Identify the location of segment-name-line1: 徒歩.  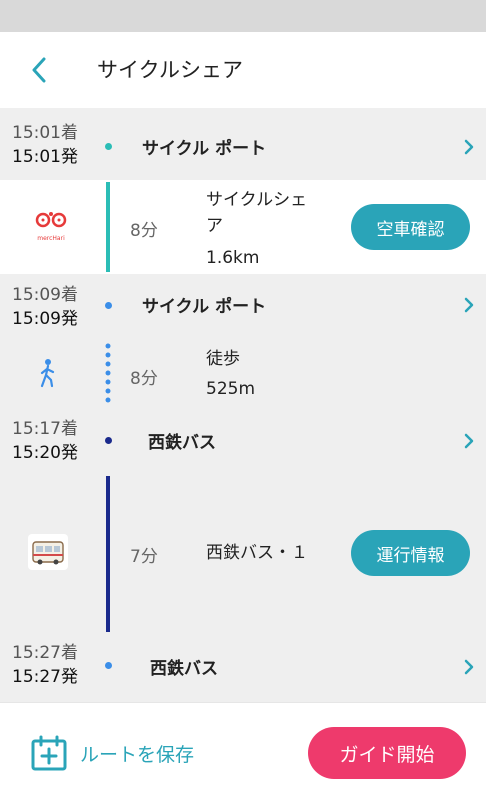
(223, 359).